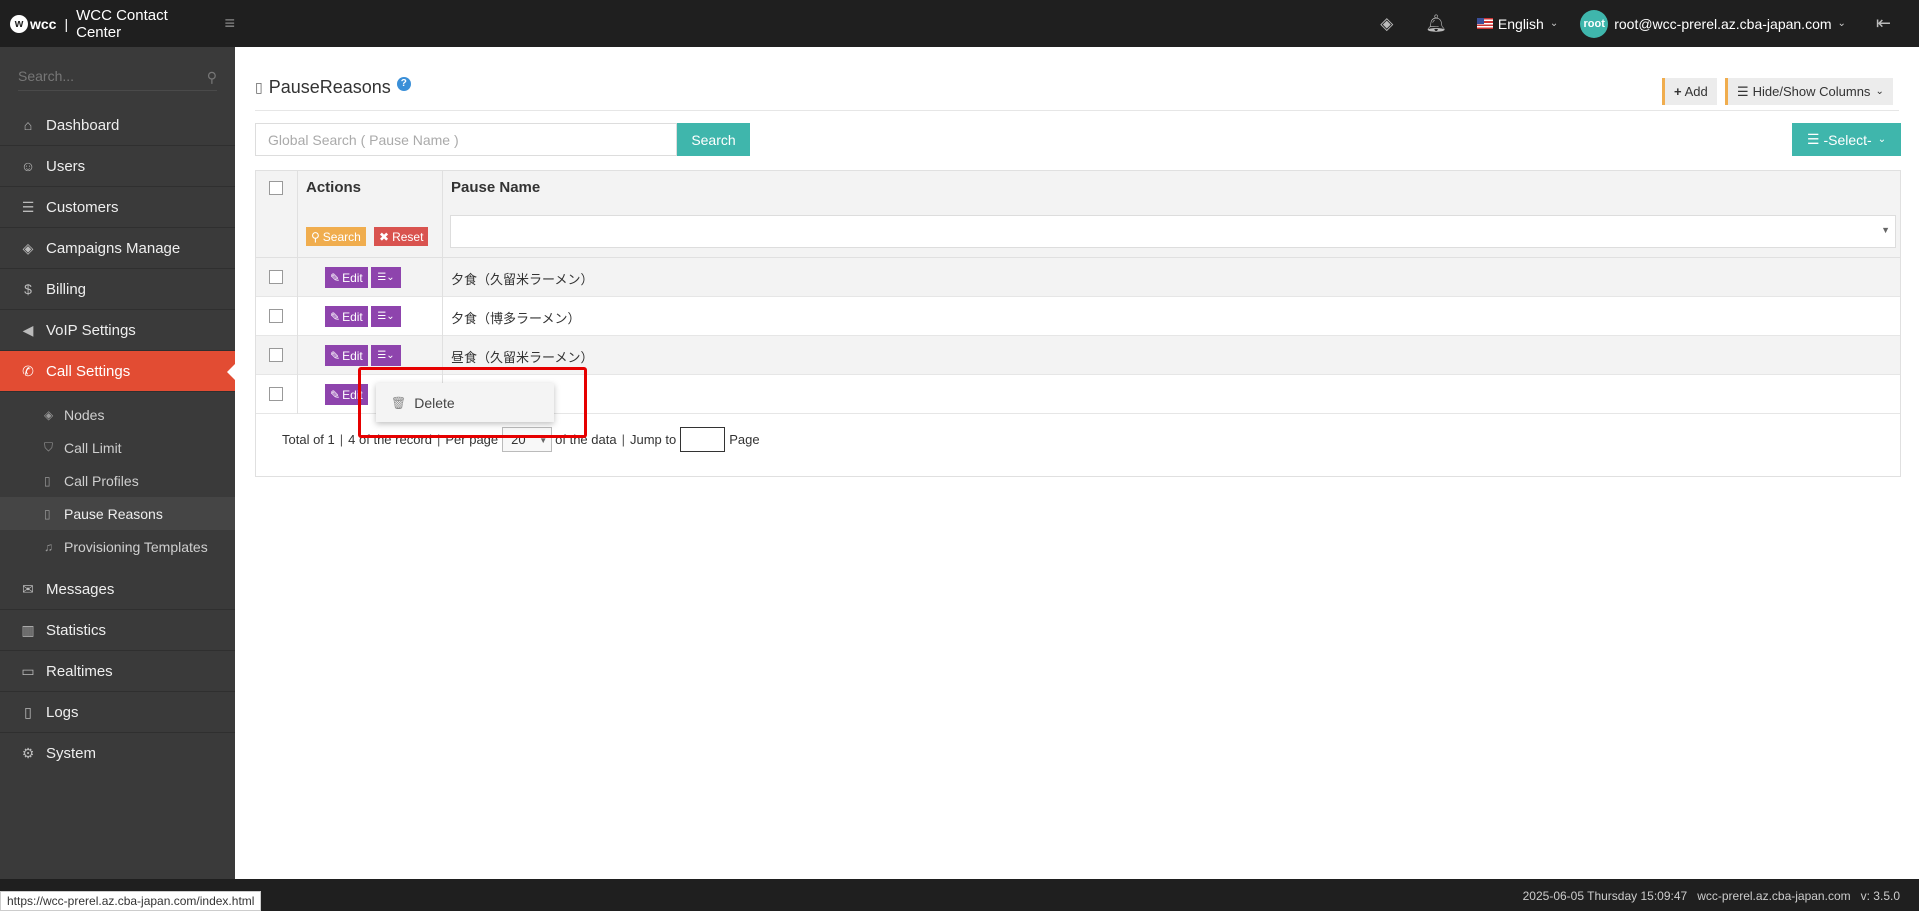 This screenshot has width=1919, height=911. Describe the element at coordinates (47, 480) in the screenshot. I see `file-icon: ▯` at that location.